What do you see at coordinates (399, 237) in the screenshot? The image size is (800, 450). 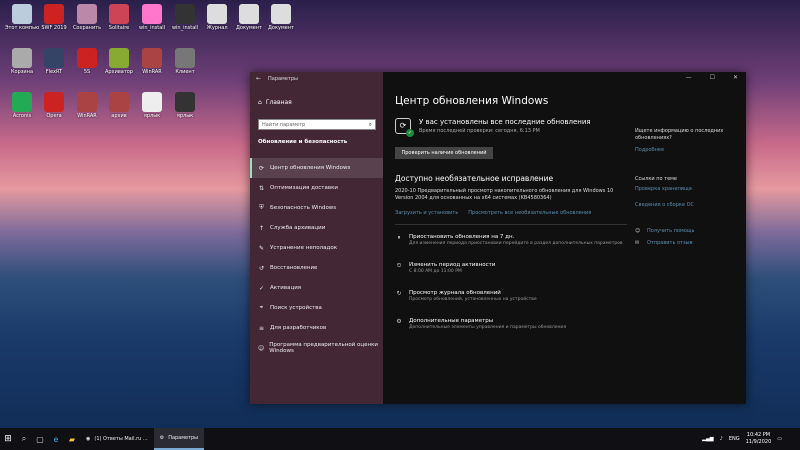 I see `pause-icon: ⏸` at bounding box center [399, 237].